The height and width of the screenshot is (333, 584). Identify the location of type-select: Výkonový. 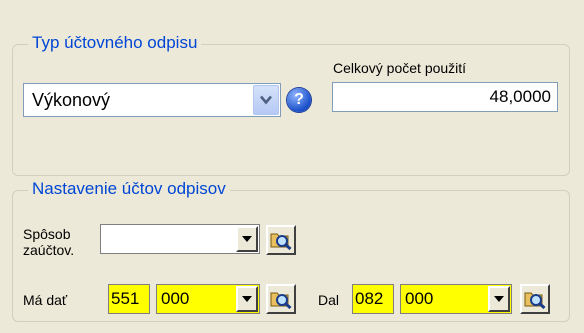
(152, 100).